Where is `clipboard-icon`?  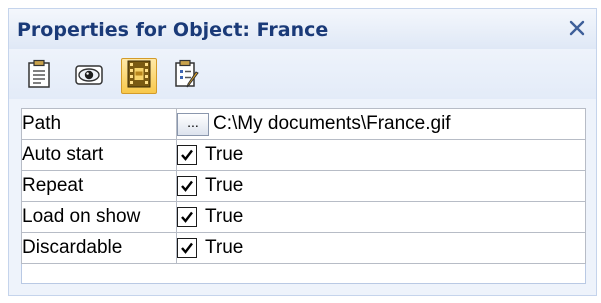 clipboard-icon is located at coordinates (39, 76).